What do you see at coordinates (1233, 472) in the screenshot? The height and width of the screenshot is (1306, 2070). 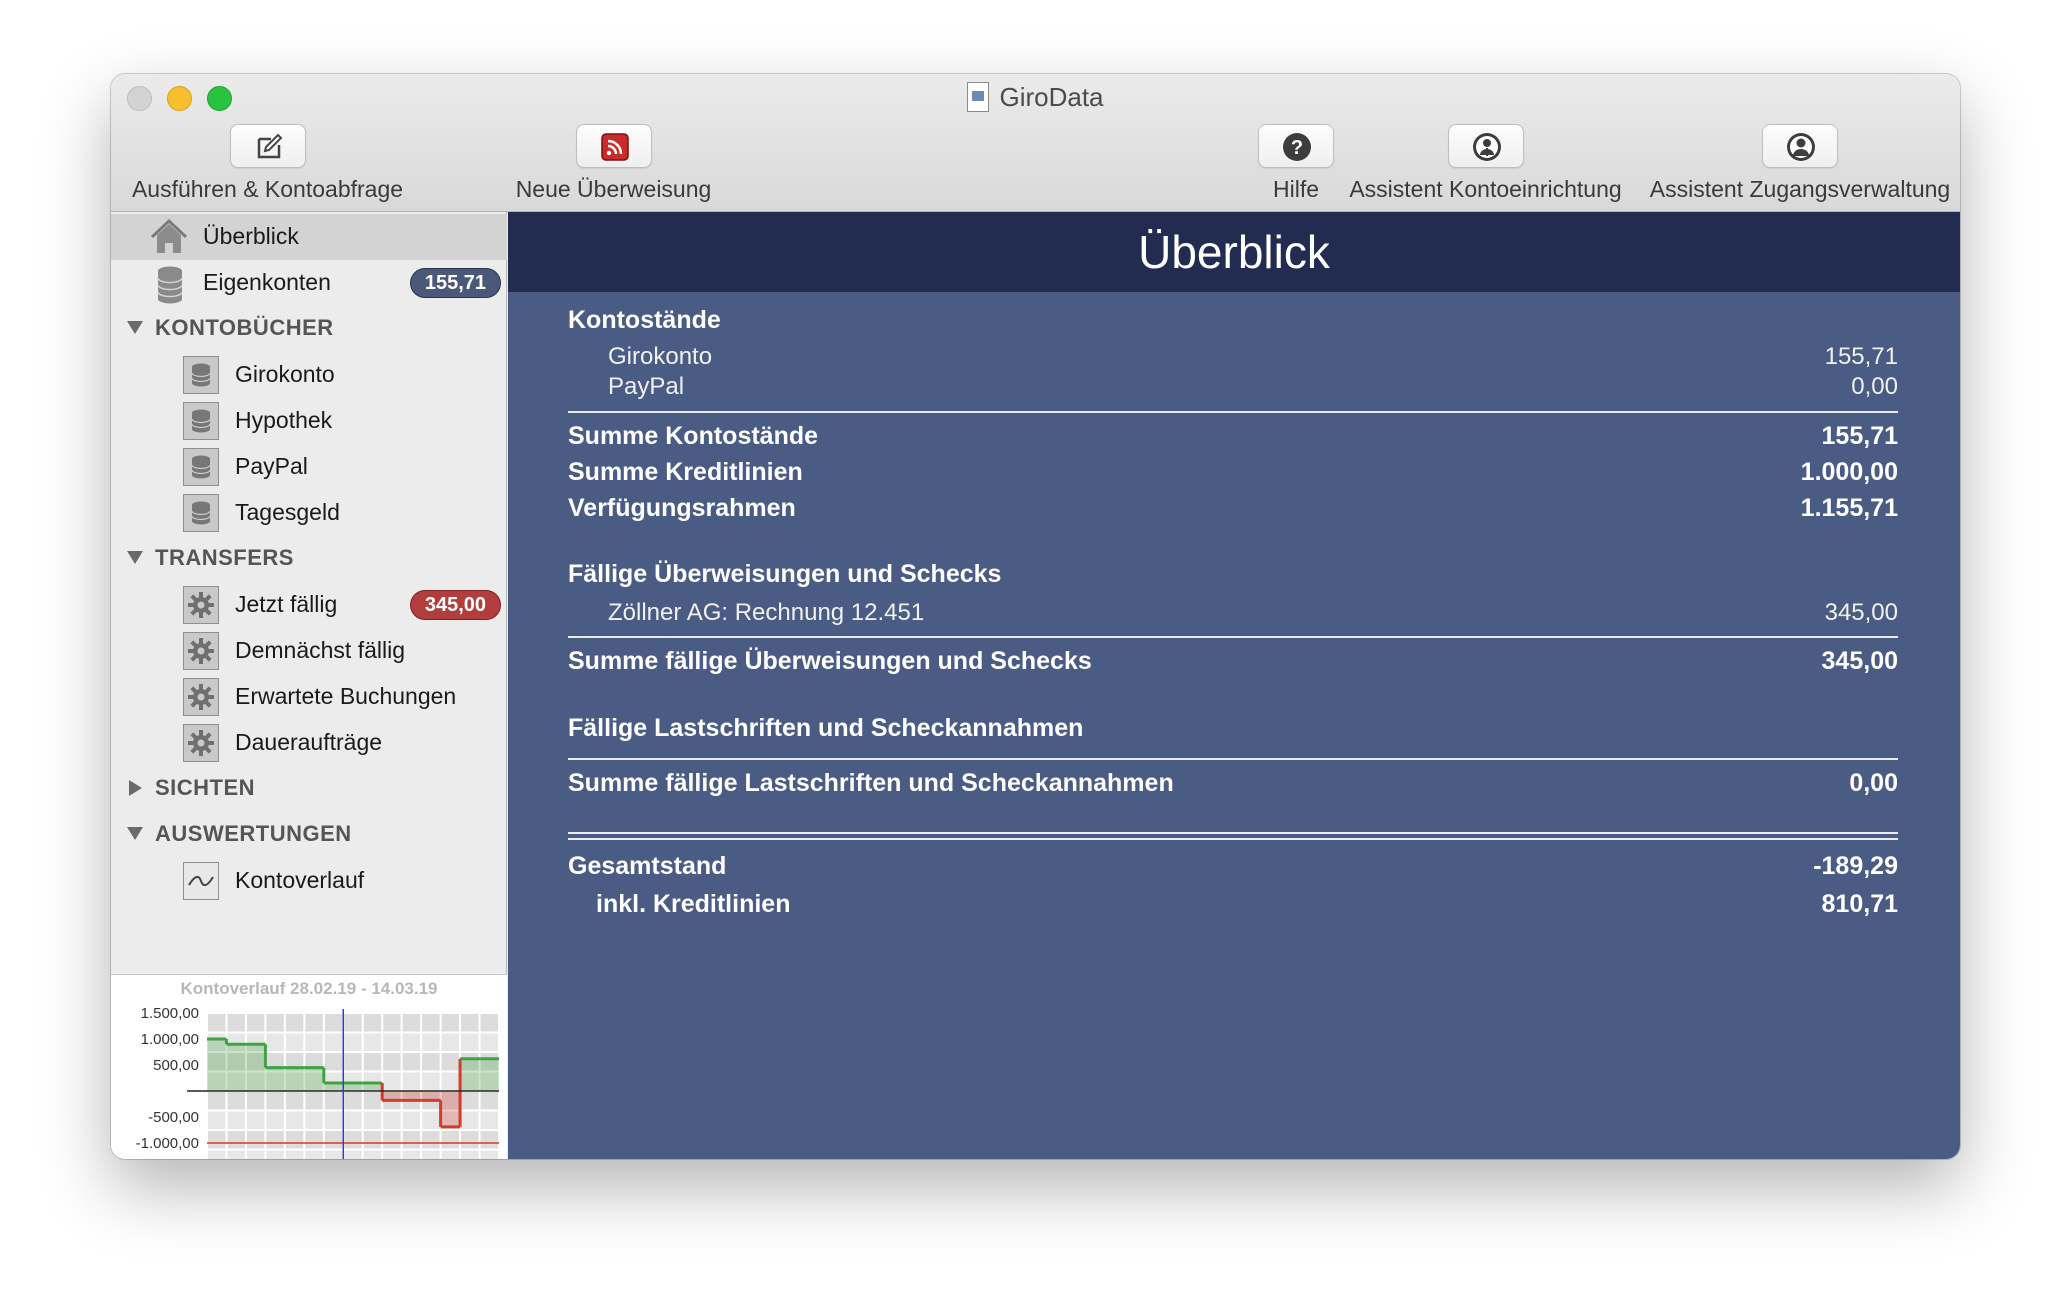 I see `sum-credit-row: Summe Kreditlinien 1.000,00` at bounding box center [1233, 472].